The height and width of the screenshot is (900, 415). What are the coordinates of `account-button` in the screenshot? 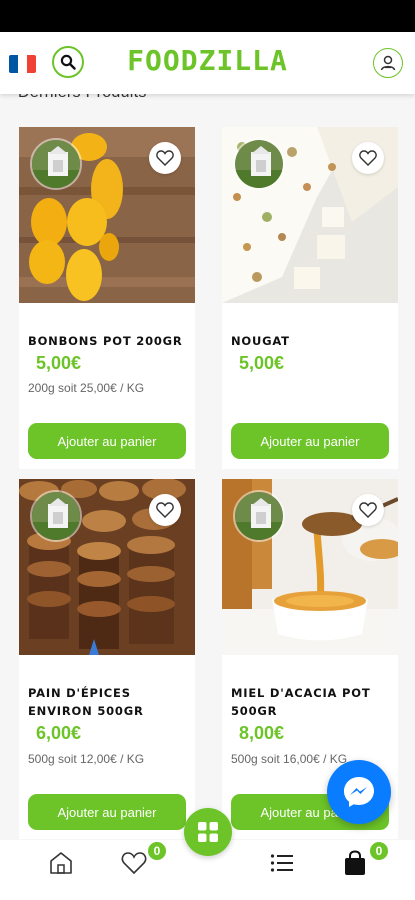 It's located at (388, 63).